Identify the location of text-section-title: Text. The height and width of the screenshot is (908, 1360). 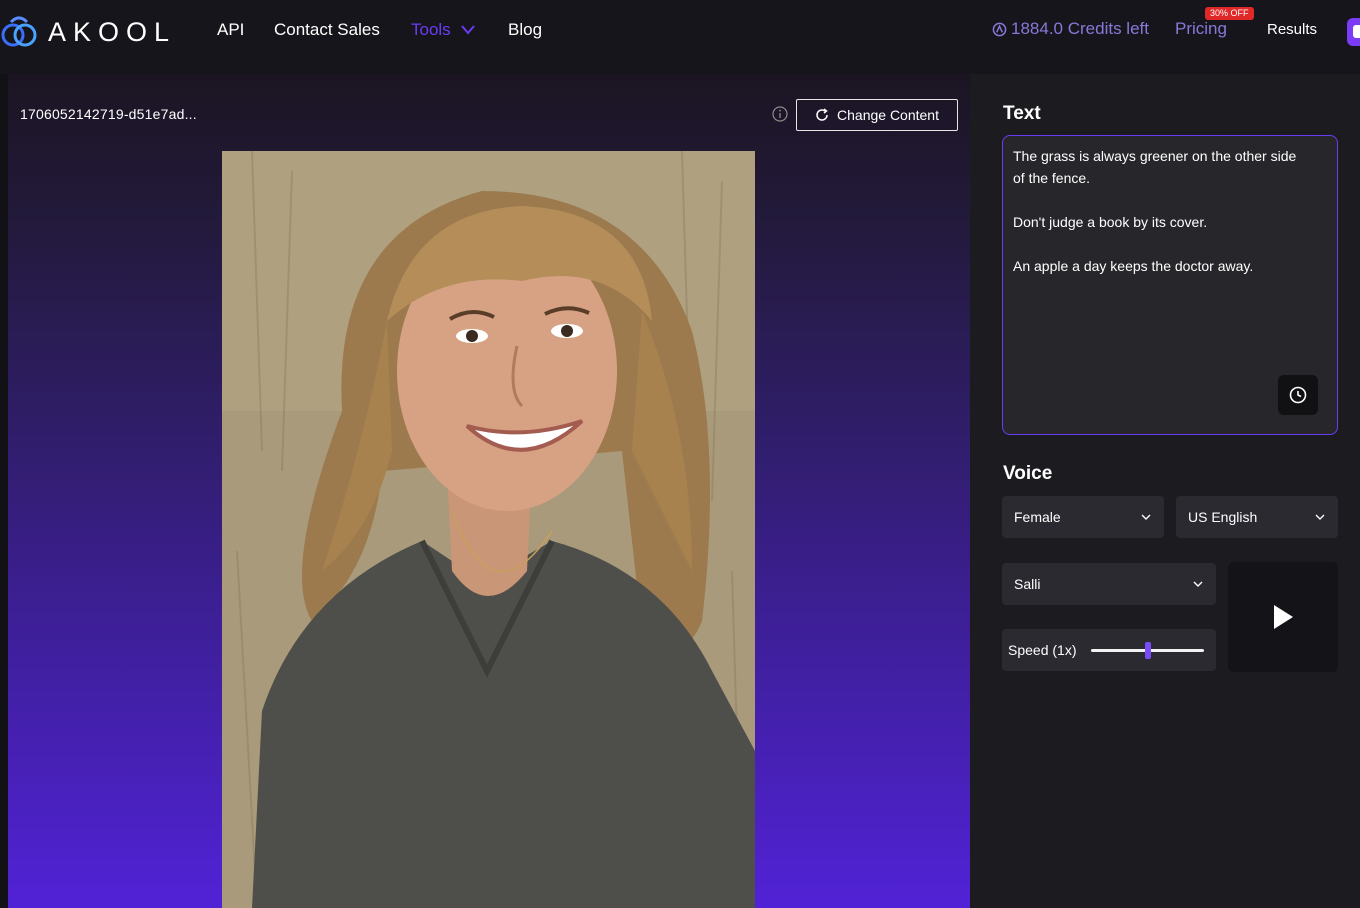
(1022, 113).